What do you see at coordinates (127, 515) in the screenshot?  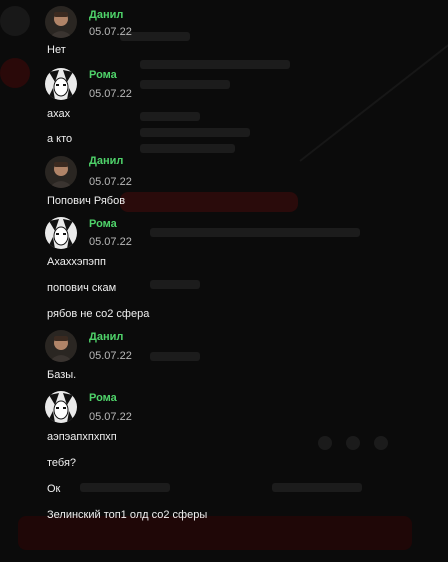 I see `message-text: Зелинский топ1 олд со2 сферы` at bounding box center [127, 515].